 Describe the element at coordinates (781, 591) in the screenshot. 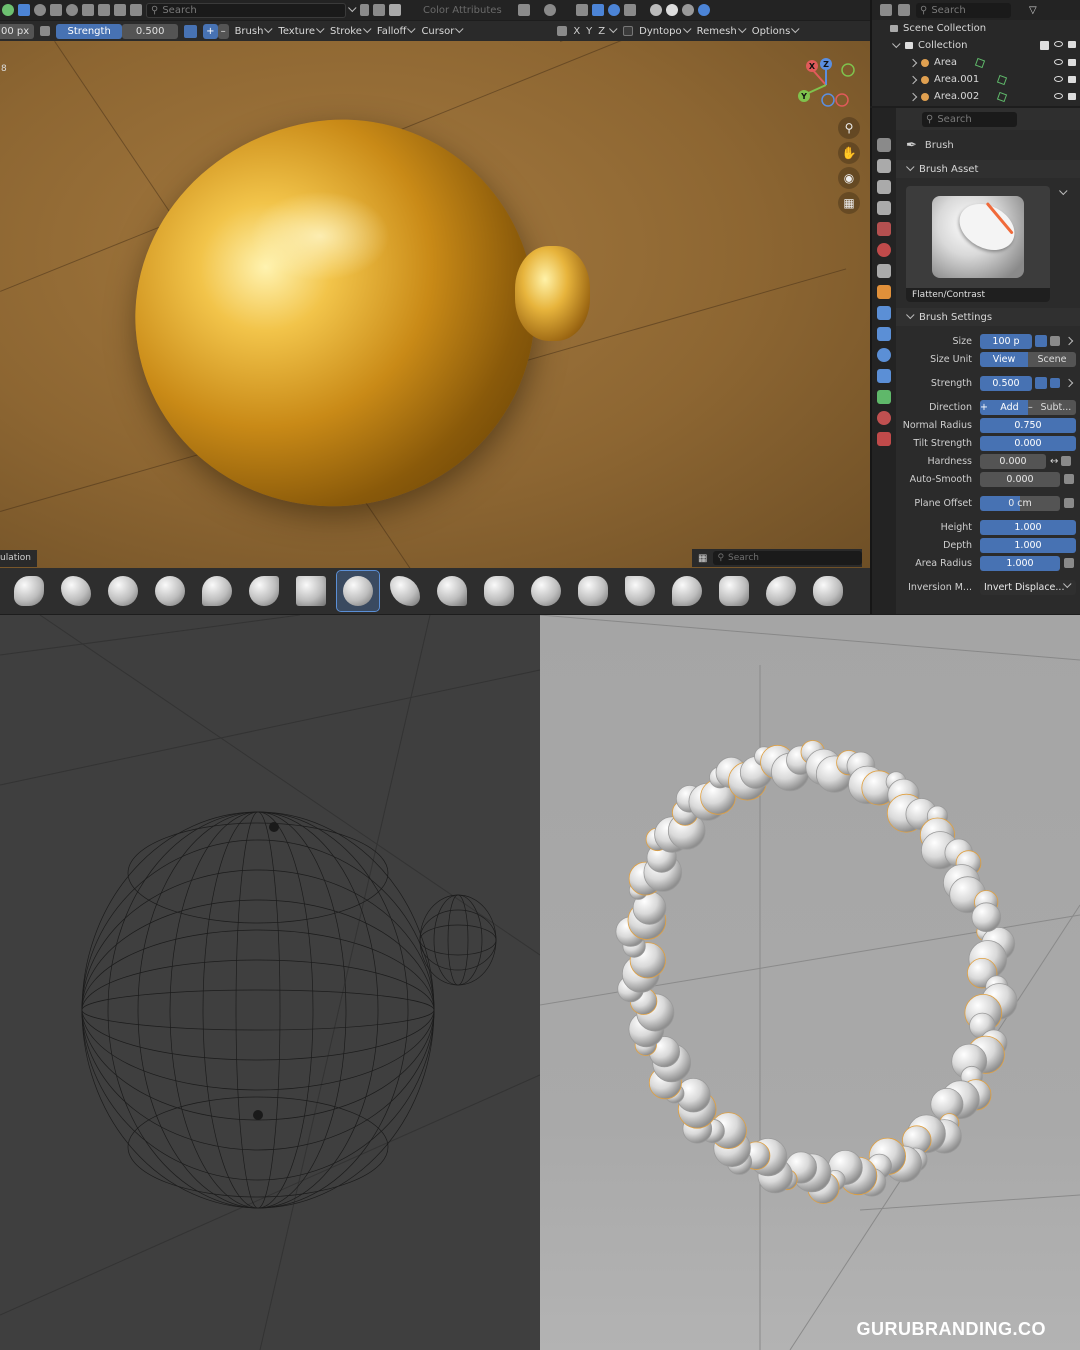

I see `elastic-icon` at that location.